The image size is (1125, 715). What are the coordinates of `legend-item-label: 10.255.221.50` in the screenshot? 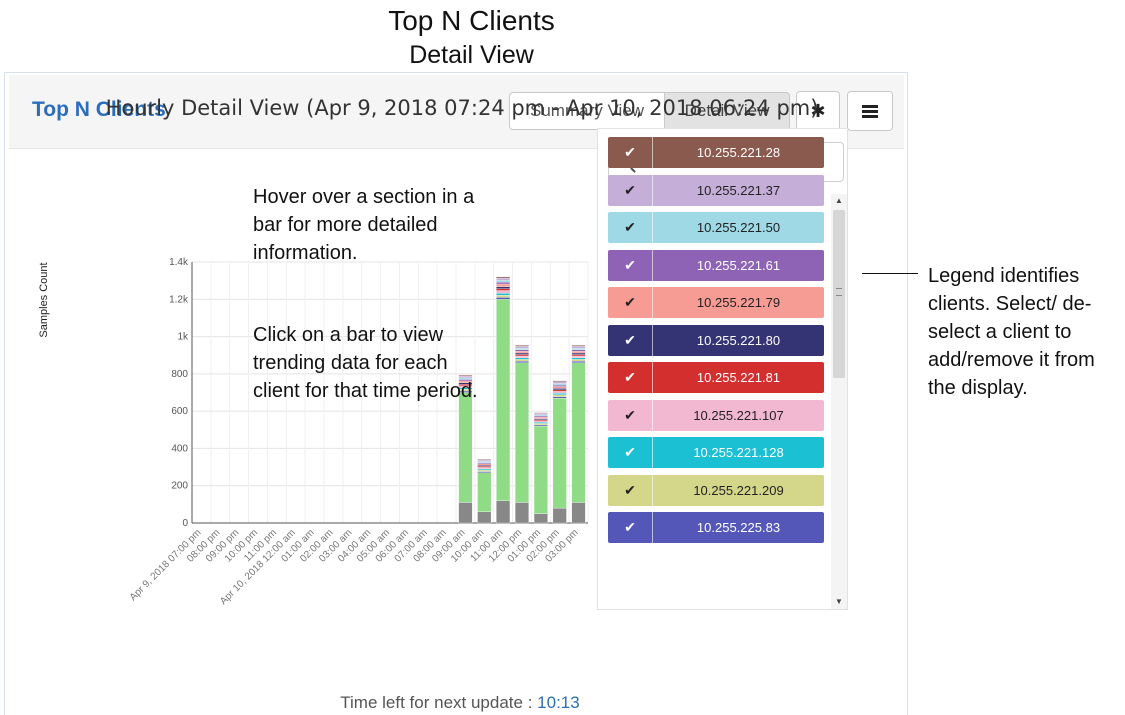 It's located at (738, 227).